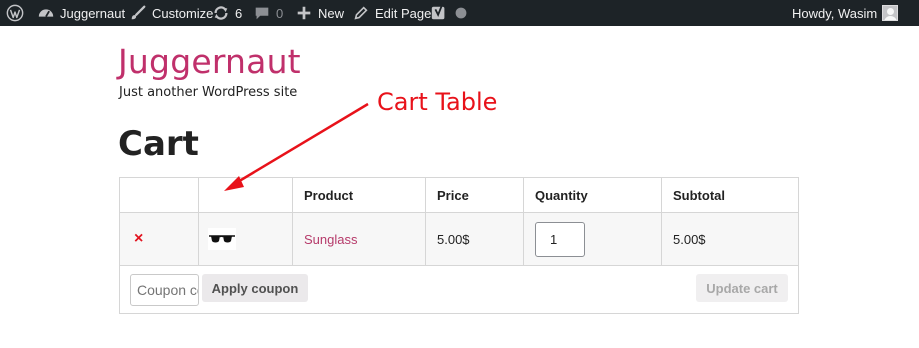 The image size is (919, 348). Describe the element at coordinates (183, 13) in the screenshot. I see `customize-label: Customize` at that location.